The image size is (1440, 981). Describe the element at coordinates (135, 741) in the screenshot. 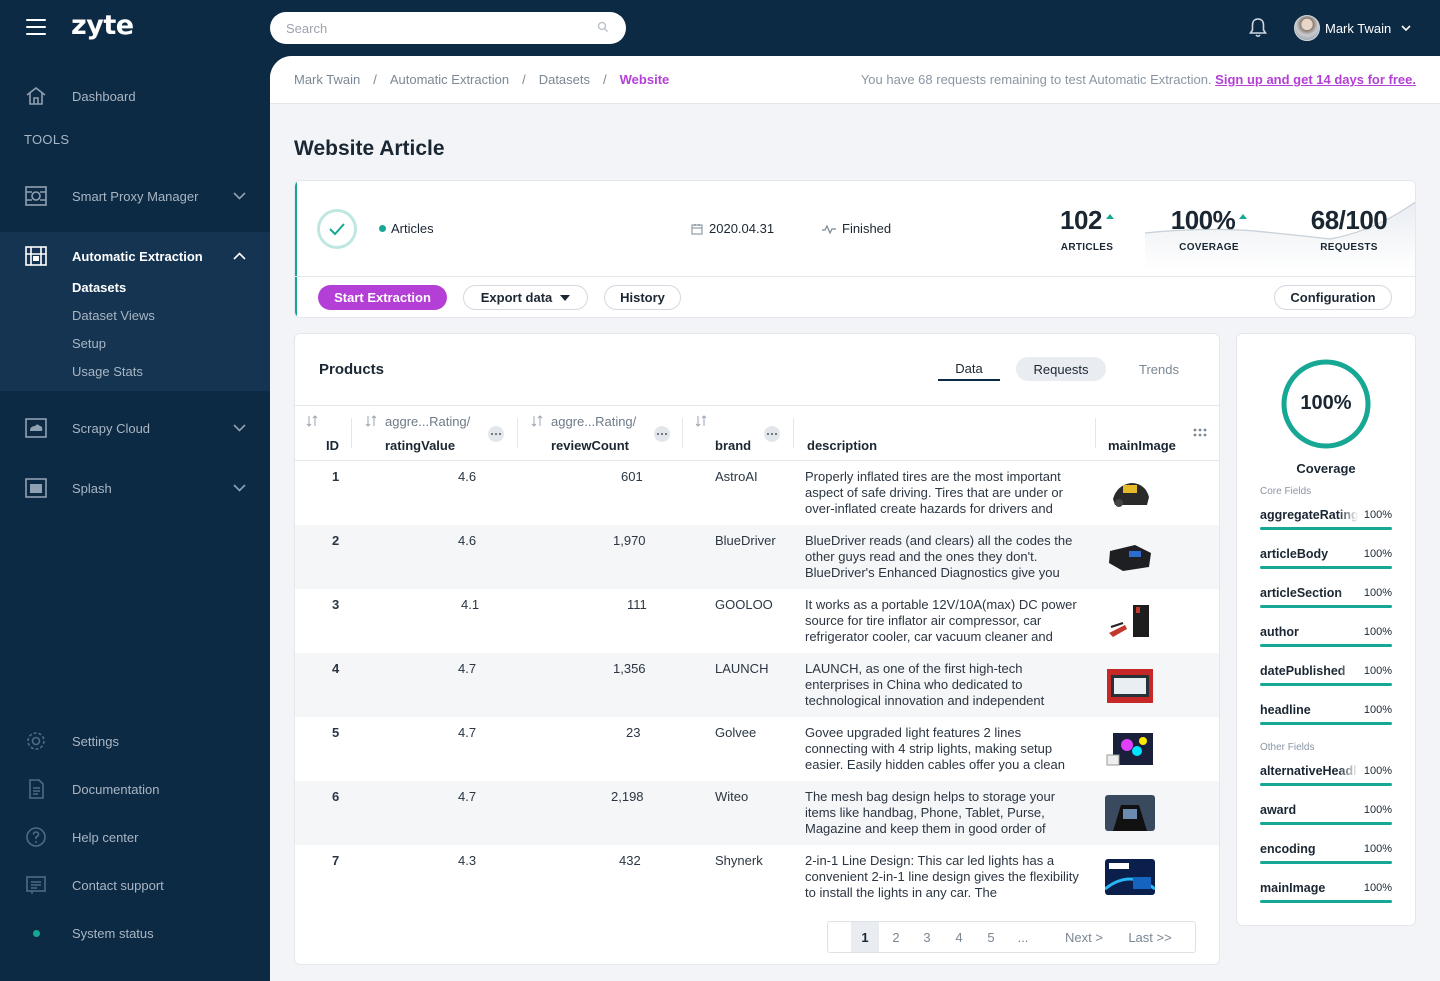

I see `sidebar-item-settings: Settings` at that location.